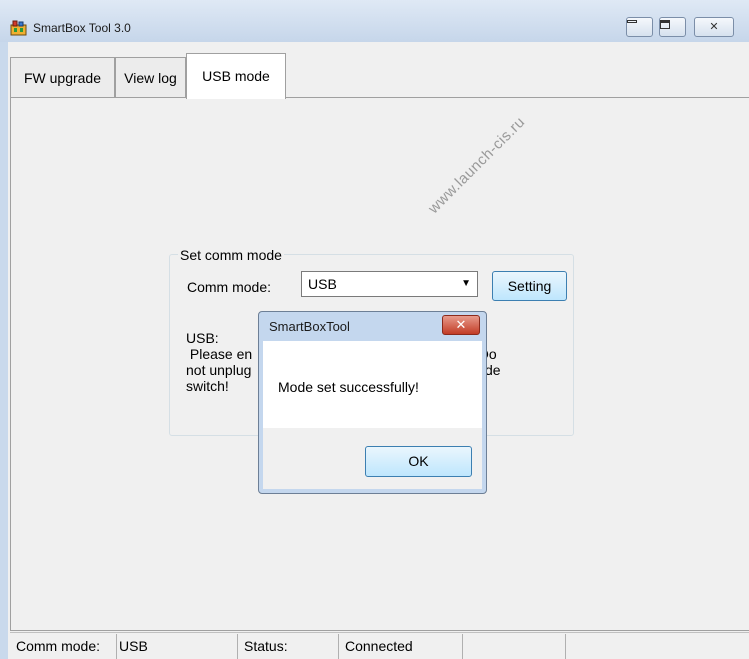 The width and height of the screenshot is (749, 659). I want to click on groupbox-title: Set comm mode, so click(231, 255).